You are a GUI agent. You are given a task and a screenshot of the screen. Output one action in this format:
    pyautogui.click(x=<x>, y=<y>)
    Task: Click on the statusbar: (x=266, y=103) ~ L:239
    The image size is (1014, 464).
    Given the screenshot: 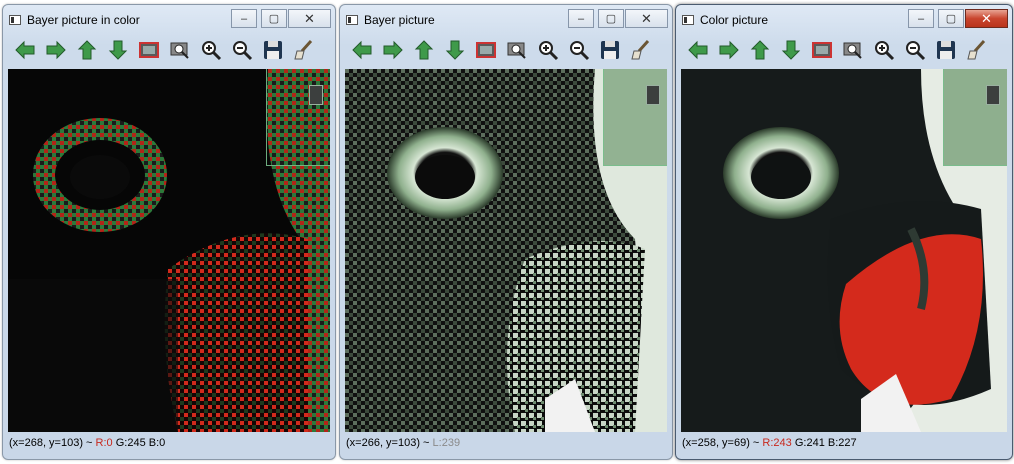 What is the action you would take?
    pyautogui.click(x=506, y=445)
    